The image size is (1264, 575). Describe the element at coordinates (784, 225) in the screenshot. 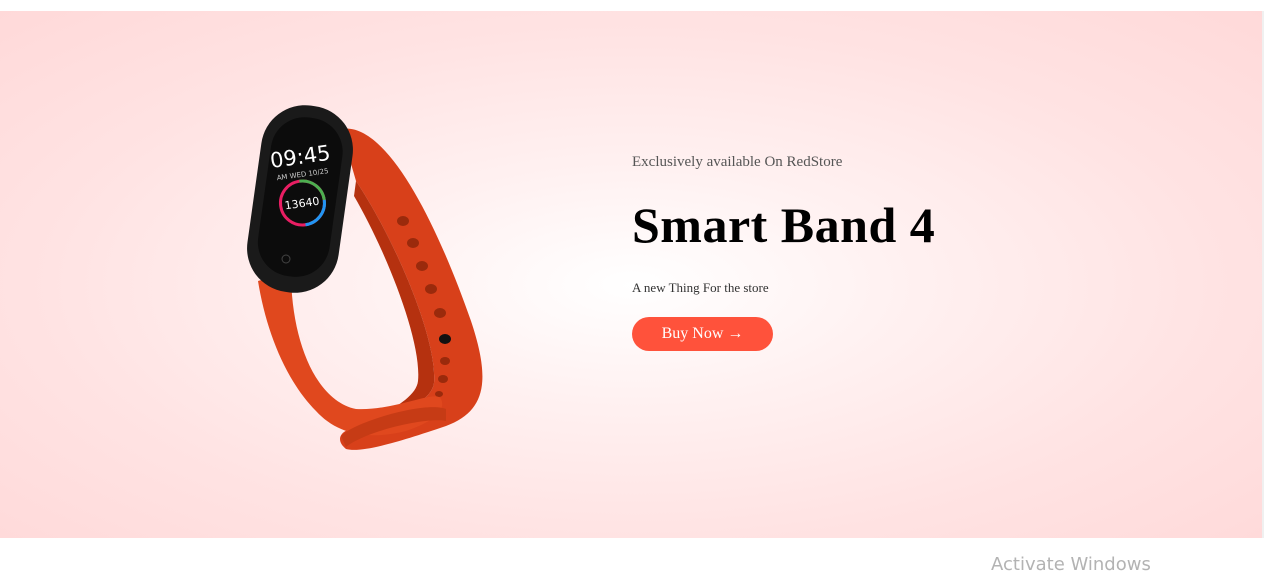

I see `hero-title: Smart Band 4` at that location.